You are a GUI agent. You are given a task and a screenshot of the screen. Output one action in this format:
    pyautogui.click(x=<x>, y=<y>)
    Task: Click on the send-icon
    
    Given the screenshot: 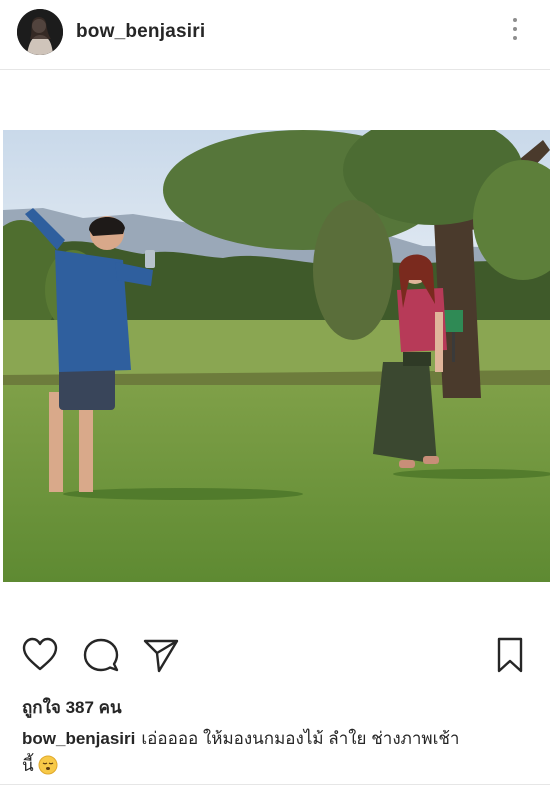 What is the action you would take?
    pyautogui.click(x=161, y=655)
    